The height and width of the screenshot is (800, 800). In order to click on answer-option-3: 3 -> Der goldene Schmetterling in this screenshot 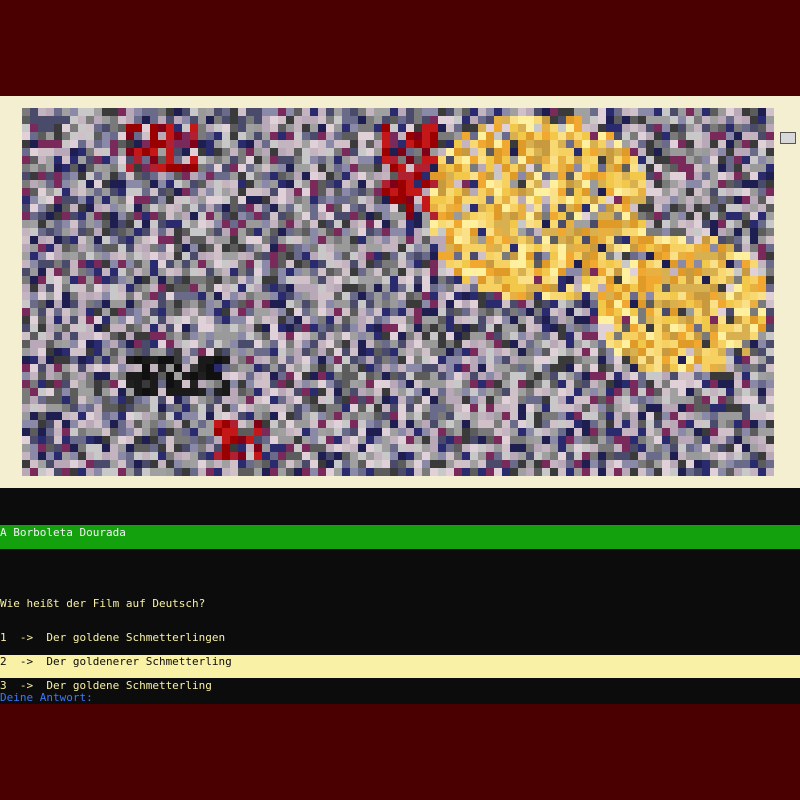, I will do `click(400, 690)`.